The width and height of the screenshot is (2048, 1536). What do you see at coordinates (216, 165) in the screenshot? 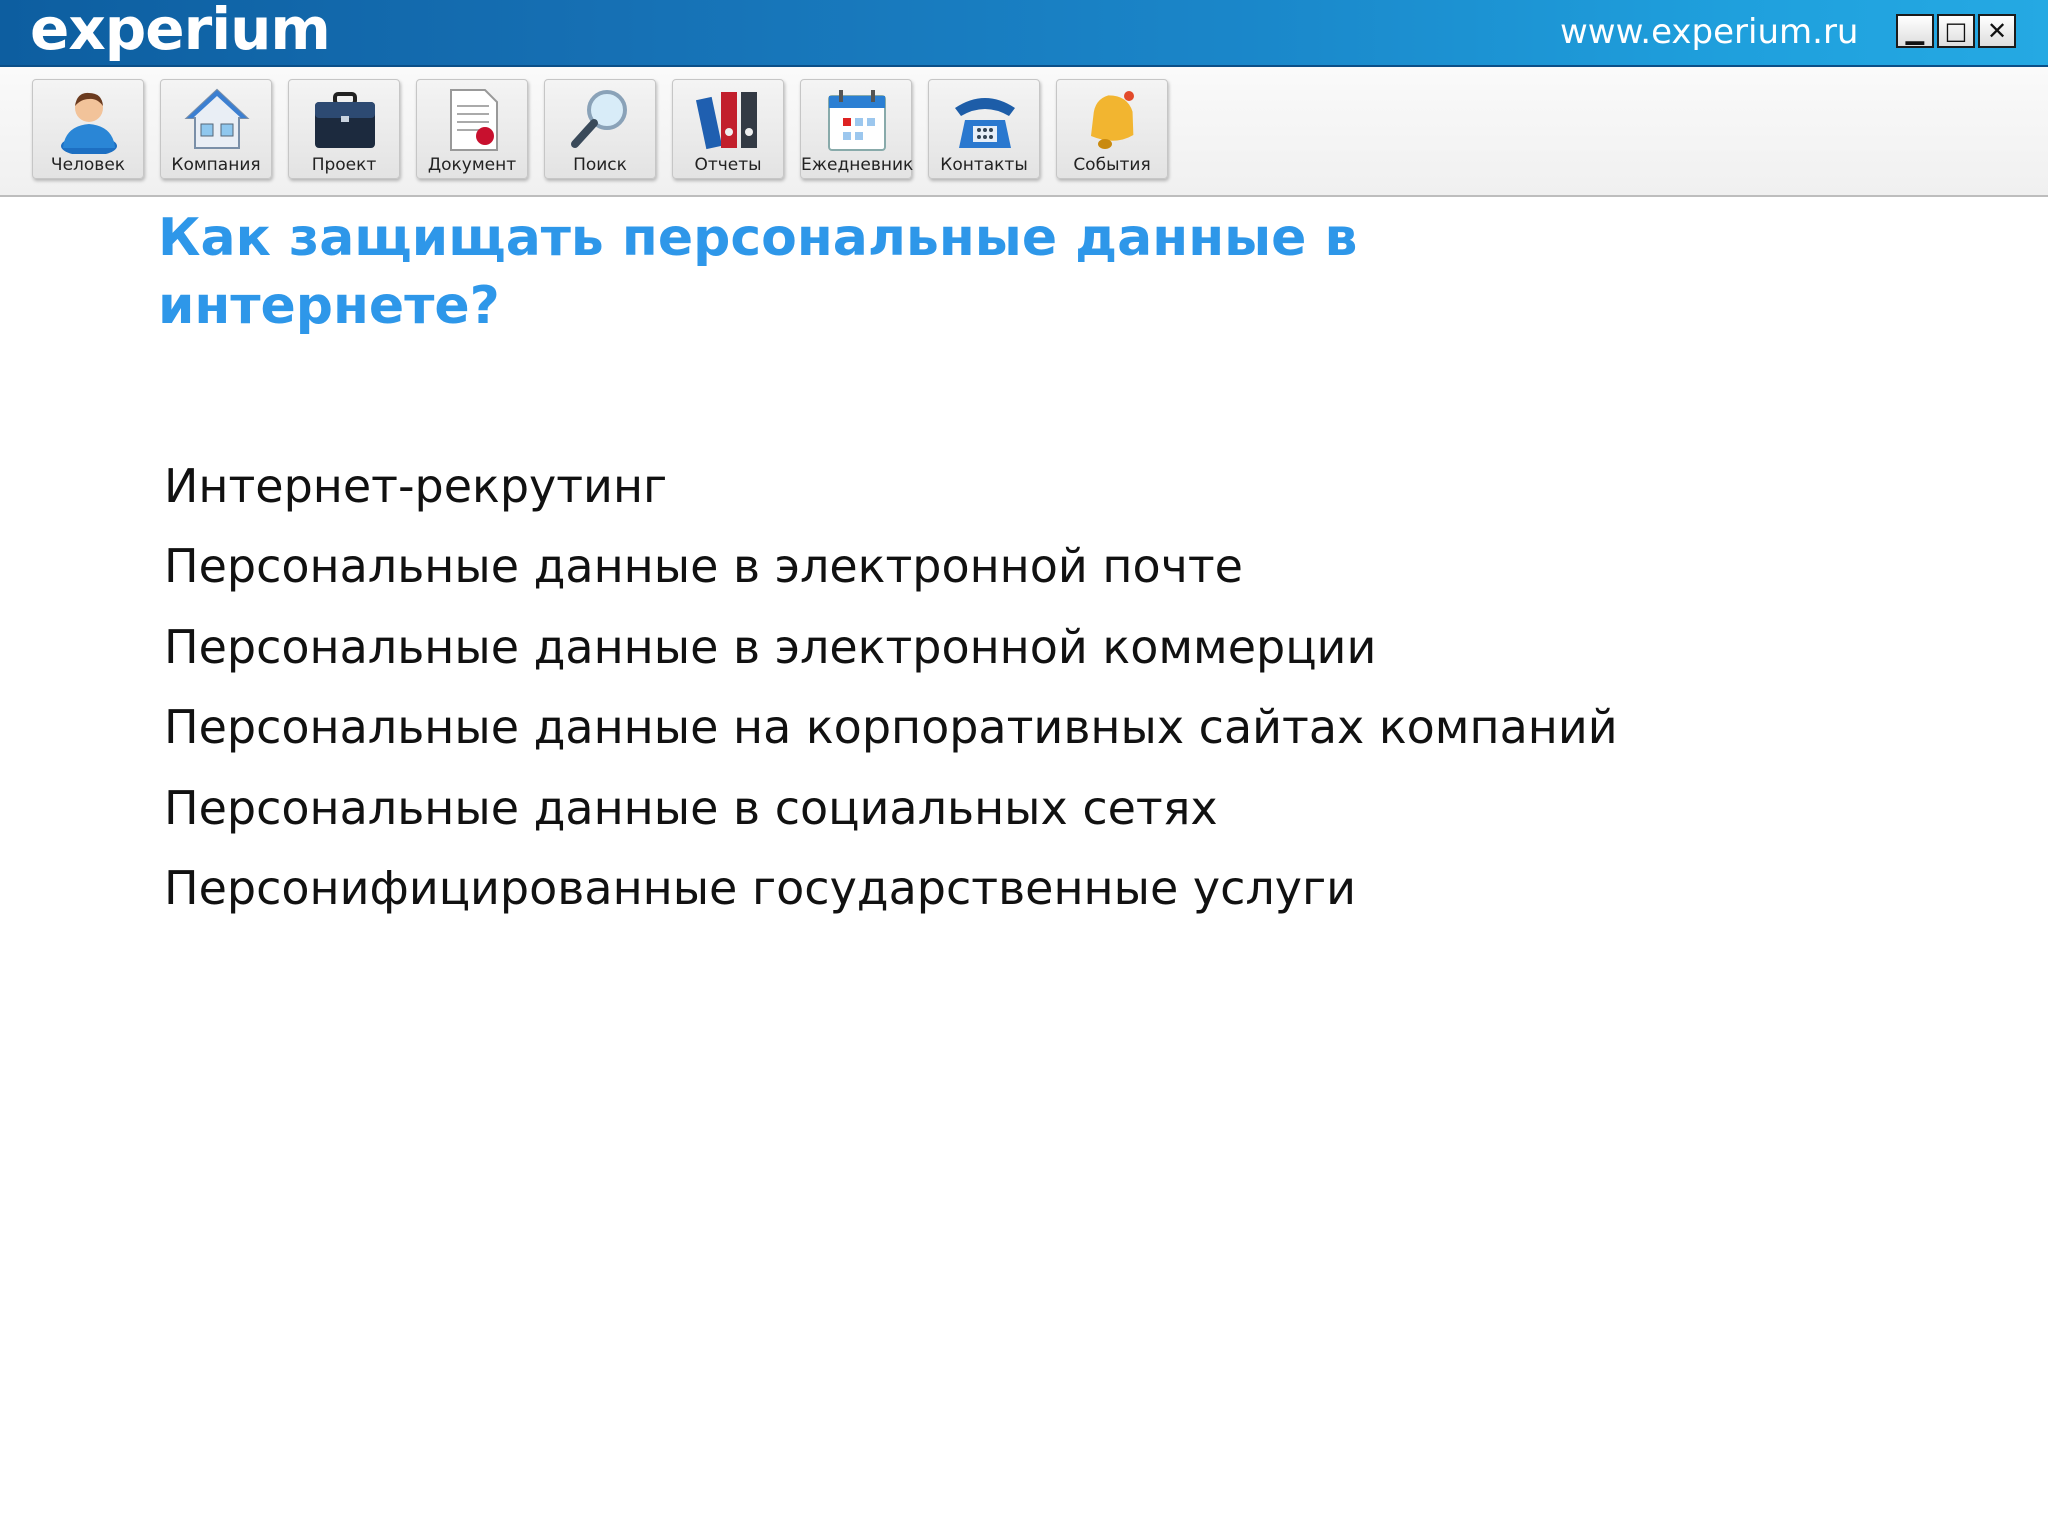
I see `toolbar-label-company: Компания` at bounding box center [216, 165].